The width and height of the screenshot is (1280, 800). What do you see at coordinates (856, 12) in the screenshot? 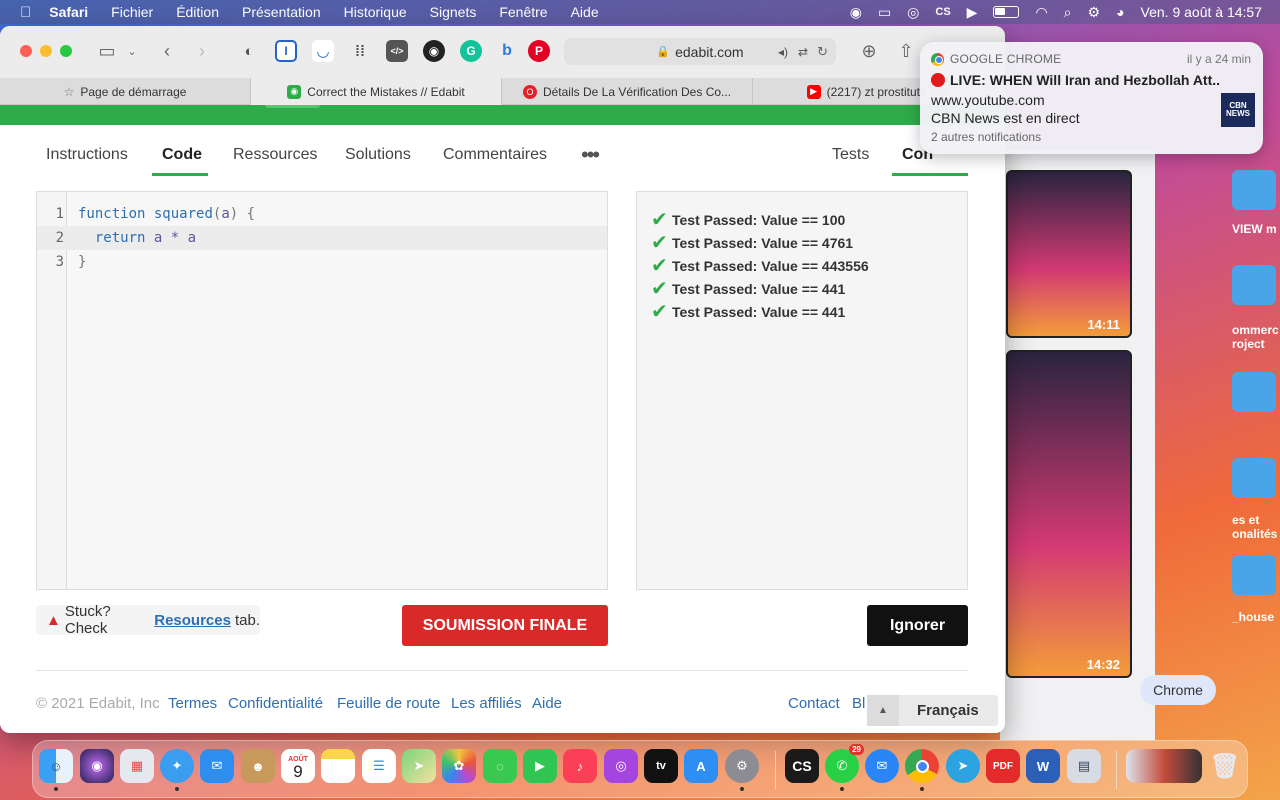
I see `extension-icon: ◉` at bounding box center [856, 12].